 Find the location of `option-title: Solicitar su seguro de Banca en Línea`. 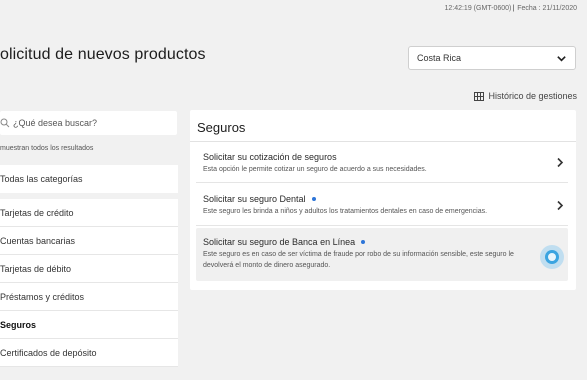

option-title: Solicitar su seguro de Banca en Línea is located at coordinates (284, 242).